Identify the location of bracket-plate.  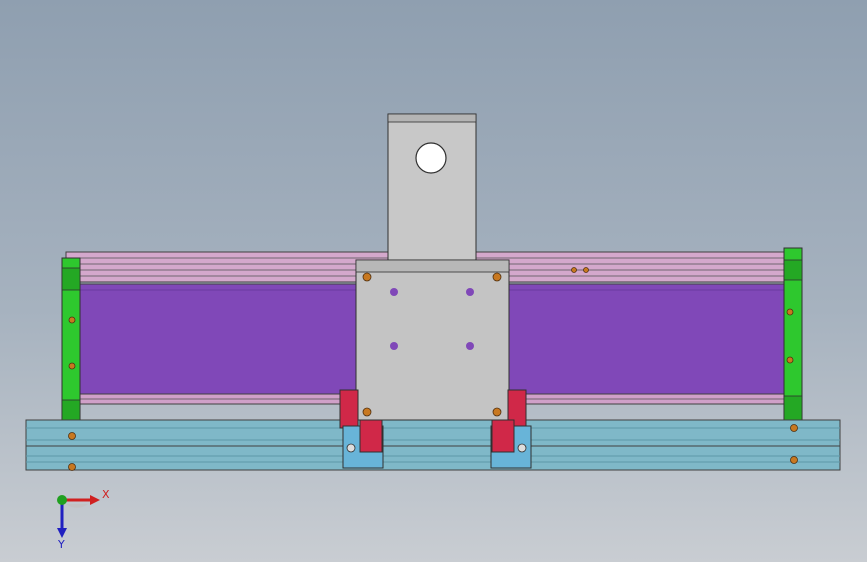
(432, 188).